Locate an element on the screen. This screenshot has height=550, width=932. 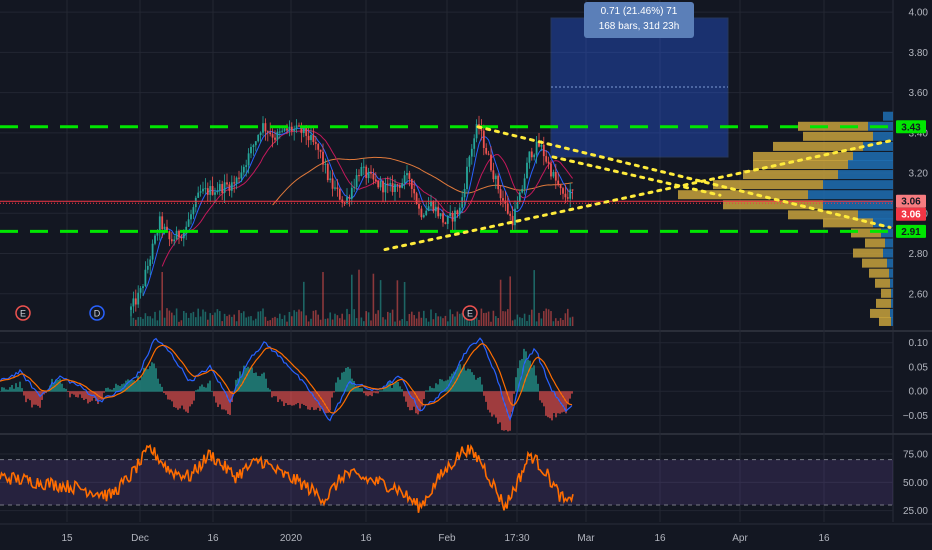
trendline-dotted is located at coordinates (636, 176).